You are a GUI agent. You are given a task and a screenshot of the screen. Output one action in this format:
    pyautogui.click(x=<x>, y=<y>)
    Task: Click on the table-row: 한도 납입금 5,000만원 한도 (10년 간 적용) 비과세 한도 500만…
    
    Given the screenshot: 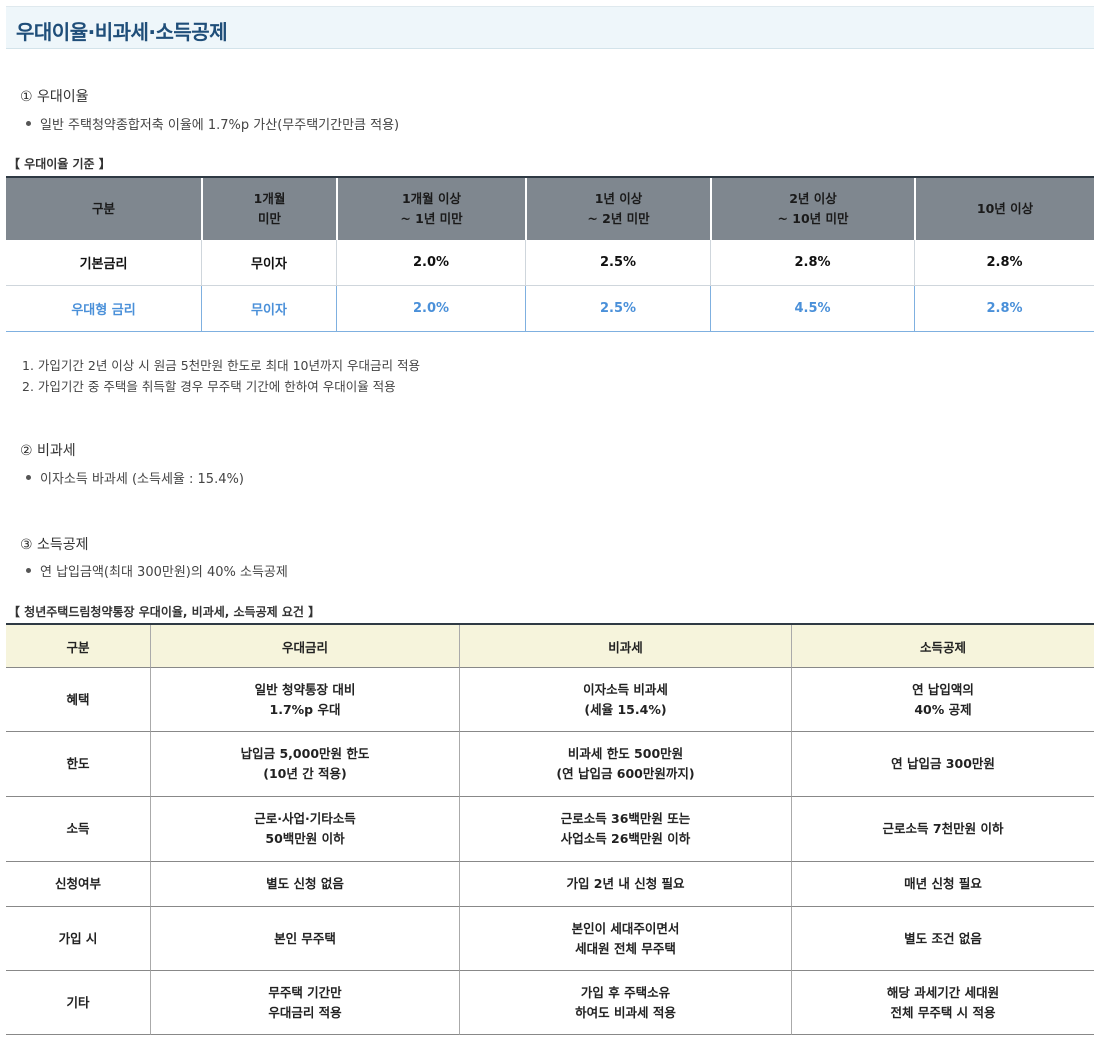 What is the action you would take?
    pyautogui.click(x=550, y=764)
    